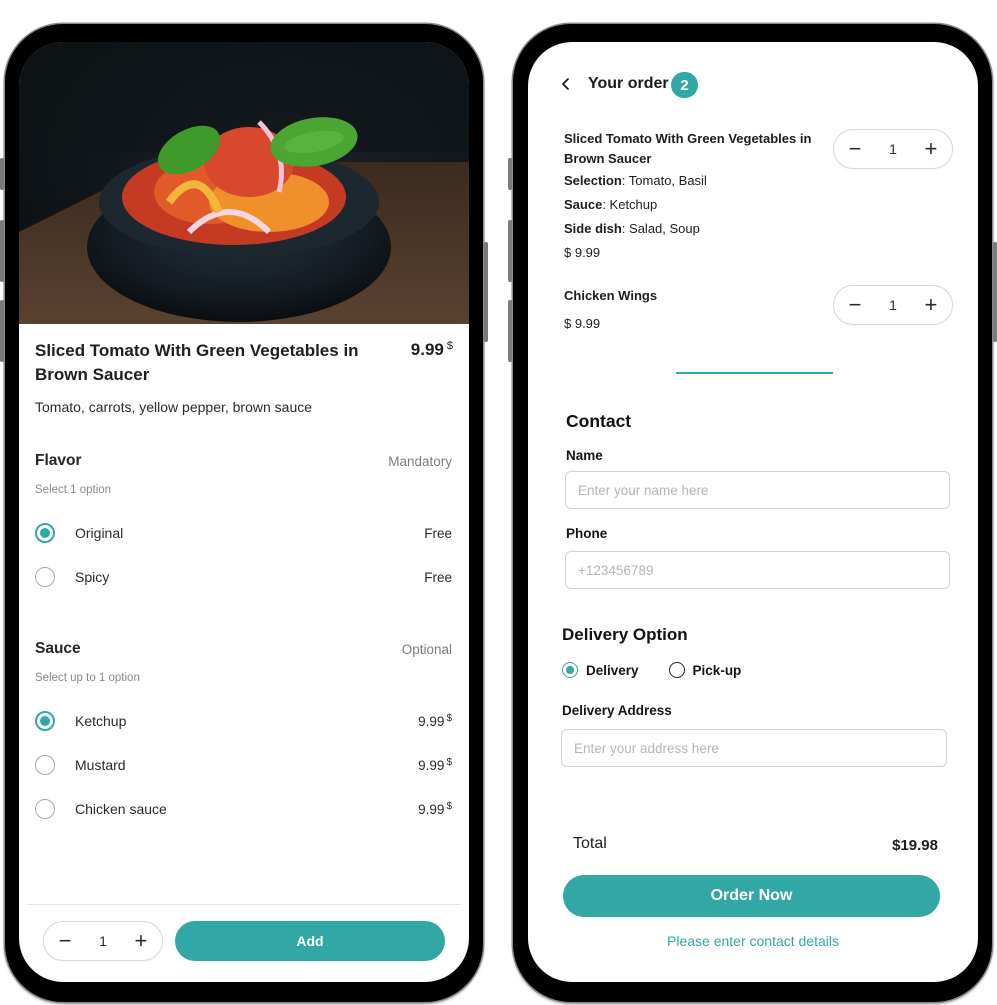 This screenshot has height=1005, width=997. What do you see at coordinates (243, 577) in the screenshot?
I see `flavor-option-spicy: Spicy Free` at bounding box center [243, 577].